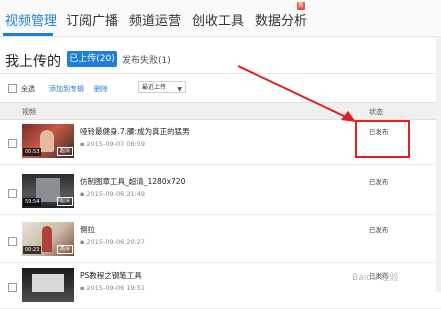 This screenshot has height=309, width=441. What do you see at coordinates (66, 89) in the screenshot?
I see `add-to-album-link: 添加到专辑` at bounding box center [66, 89].